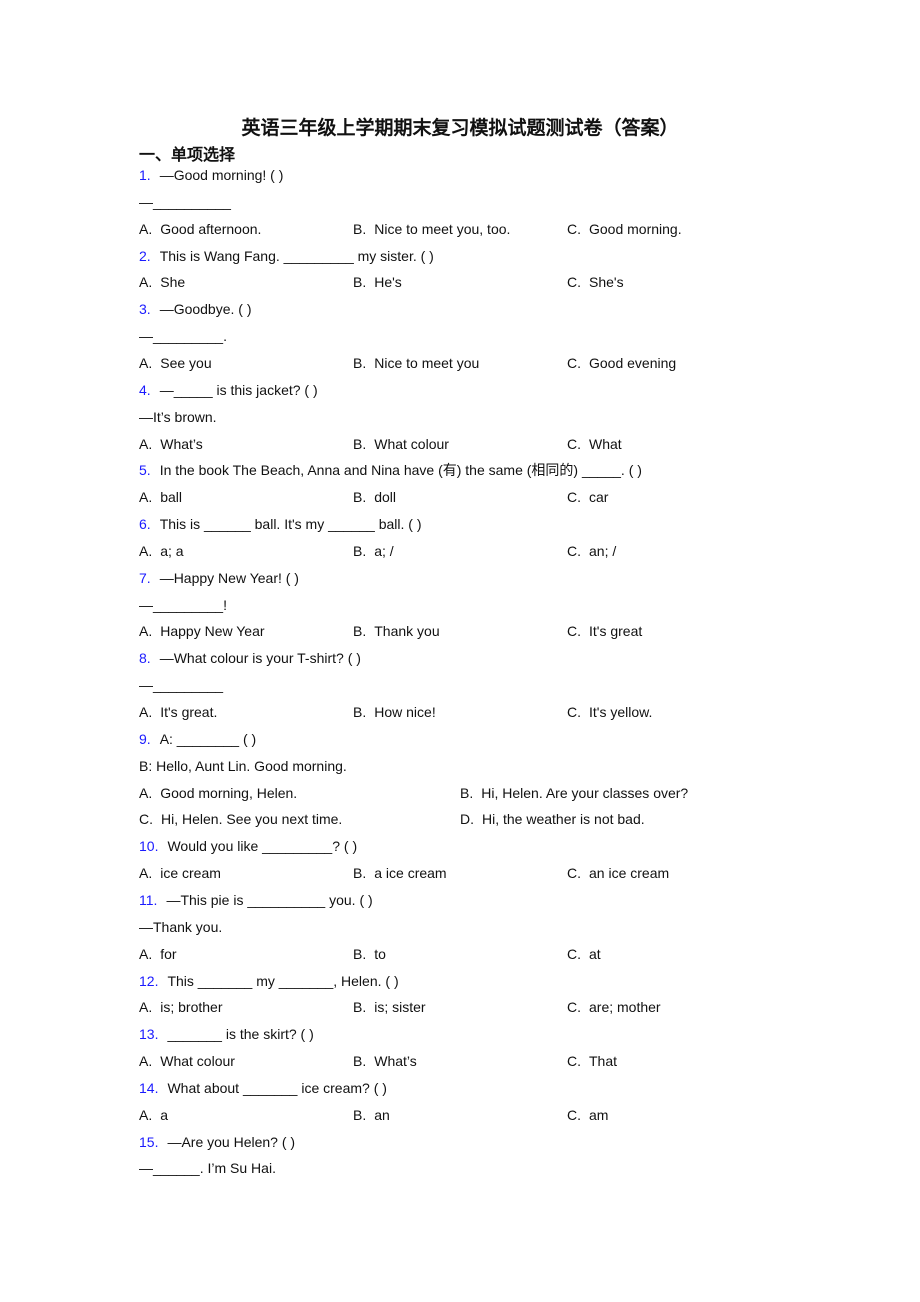 This screenshot has width=920, height=1302. What do you see at coordinates (250, 658) in the screenshot?
I see `question-stem: 8. —What colour is your T-shirt? ( )` at bounding box center [250, 658].